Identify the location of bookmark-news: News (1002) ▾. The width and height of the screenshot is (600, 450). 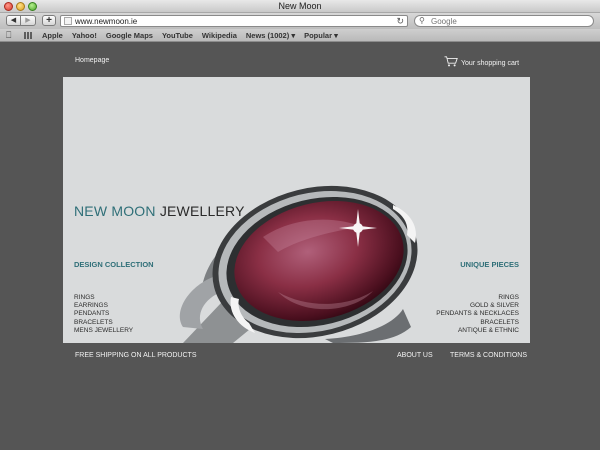
(270, 35).